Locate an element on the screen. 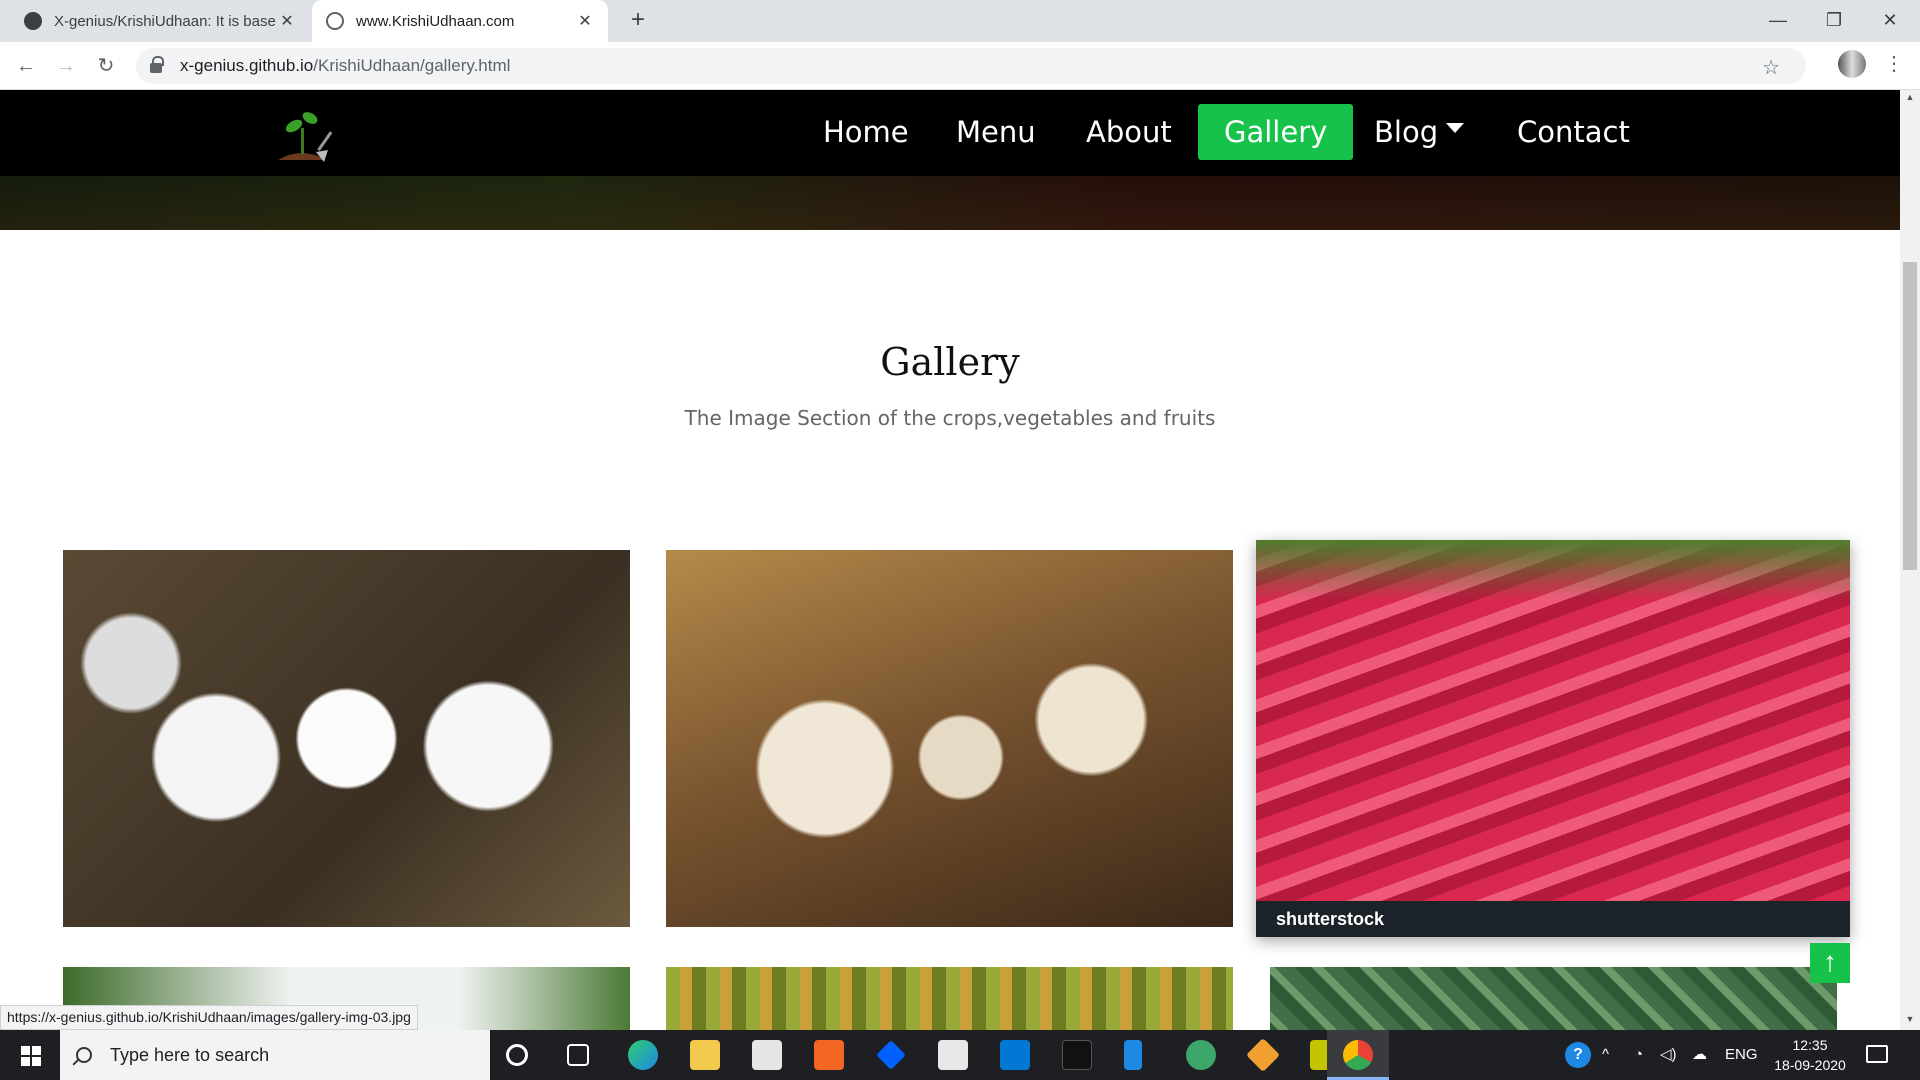 This screenshot has width=1920, height=1080. store-icon is located at coordinates (767, 1055).